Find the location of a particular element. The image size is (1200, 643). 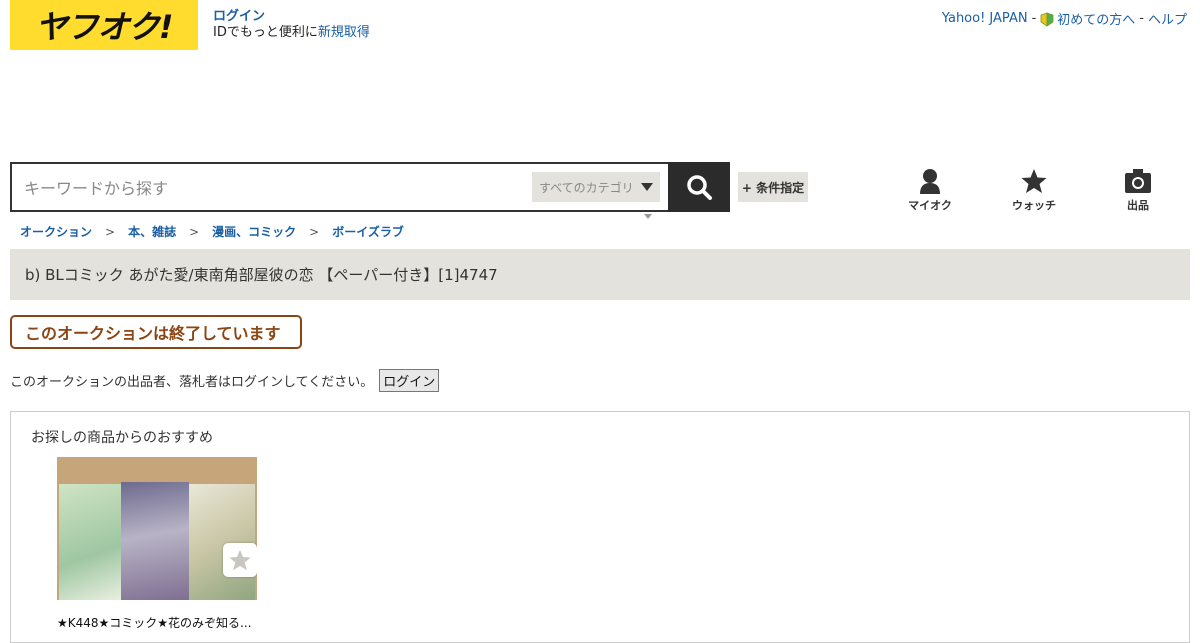

item-title-bar: b) BLコミック あがた愛/東南角部屋彼の恋 【ペーパー付き】[1]4747 is located at coordinates (600, 274).